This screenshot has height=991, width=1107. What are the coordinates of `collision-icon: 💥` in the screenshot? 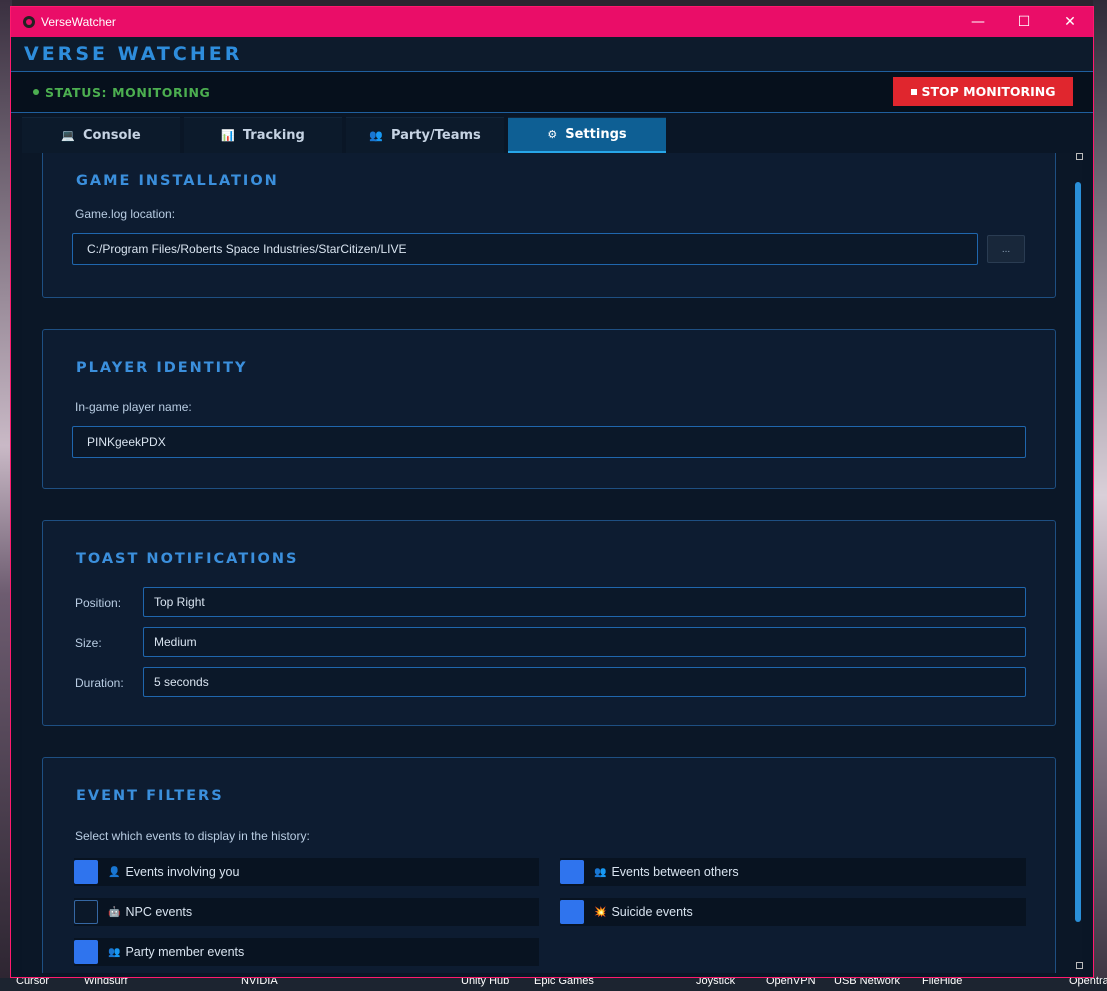 It's located at (600, 912).